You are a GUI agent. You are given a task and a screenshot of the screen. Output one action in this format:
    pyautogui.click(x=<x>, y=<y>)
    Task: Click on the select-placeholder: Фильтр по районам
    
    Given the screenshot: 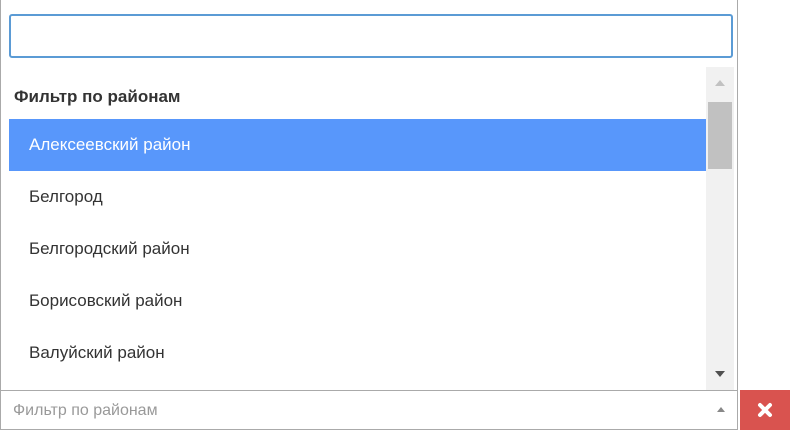 What is the action you would take?
    pyautogui.click(x=85, y=410)
    